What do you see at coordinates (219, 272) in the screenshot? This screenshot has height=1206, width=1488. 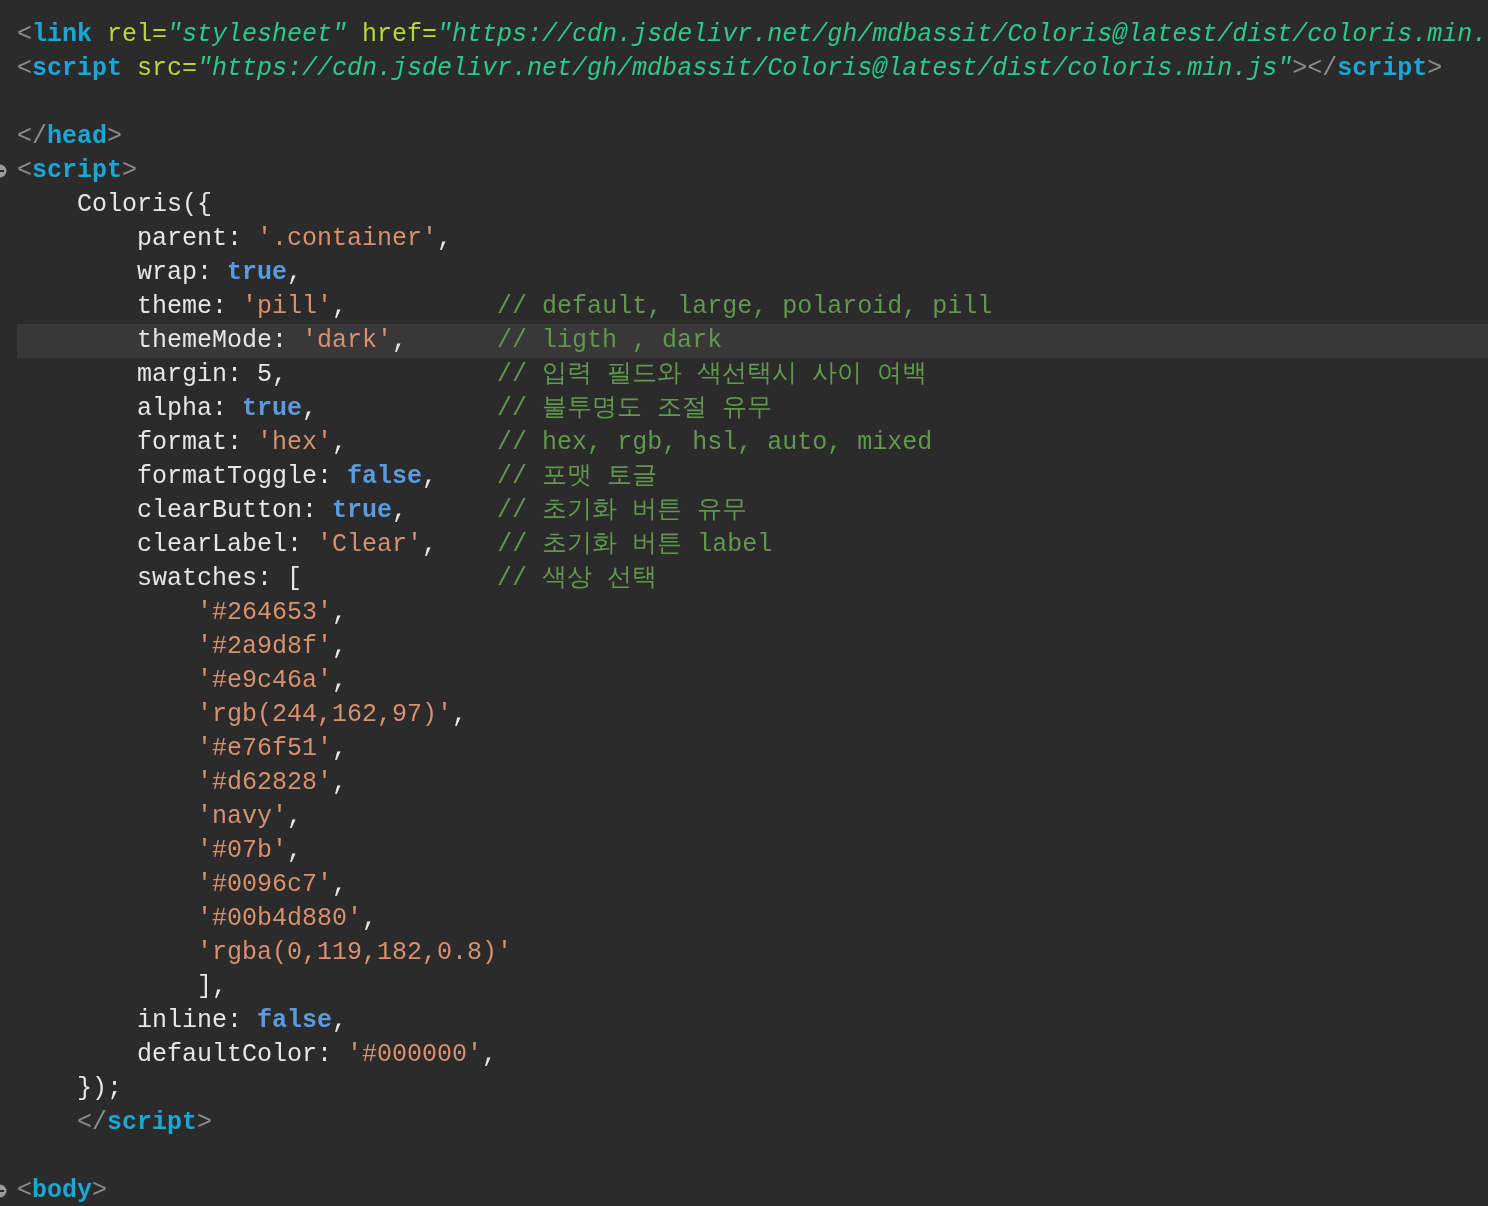 I see `code-line: wrap: true,` at bounding box center [219, 272].